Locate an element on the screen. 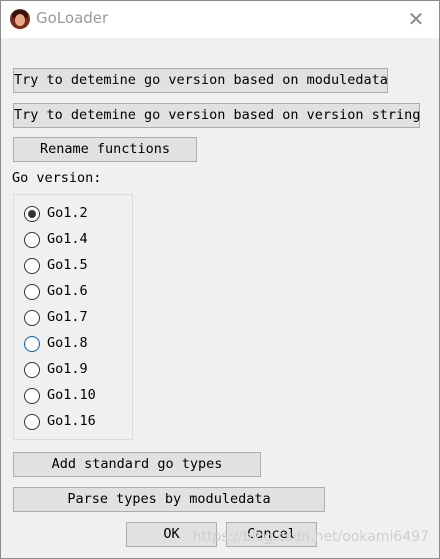  title-bar: GoLoader ✕ is located at coordinates (220, 19).